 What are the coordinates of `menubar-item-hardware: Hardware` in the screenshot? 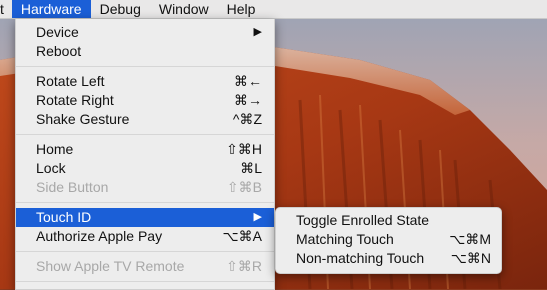 It's located at (51, 9).